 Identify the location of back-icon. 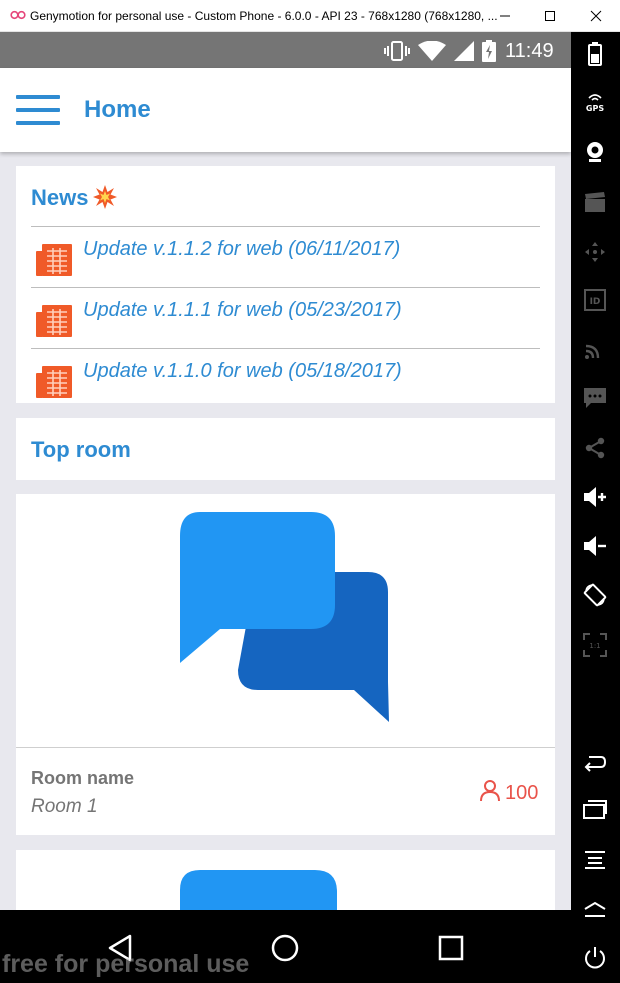
(595, 763).